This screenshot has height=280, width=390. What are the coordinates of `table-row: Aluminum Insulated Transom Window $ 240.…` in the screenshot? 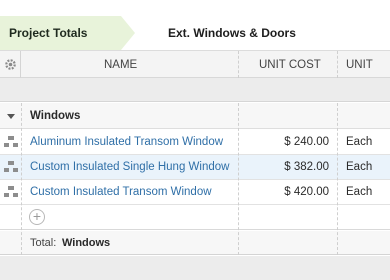 It's located at (195, 142).